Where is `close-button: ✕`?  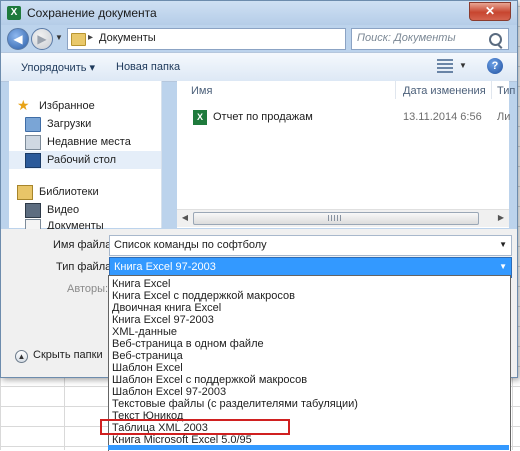
close-button: ✕ is located at coordinates (490, 11).